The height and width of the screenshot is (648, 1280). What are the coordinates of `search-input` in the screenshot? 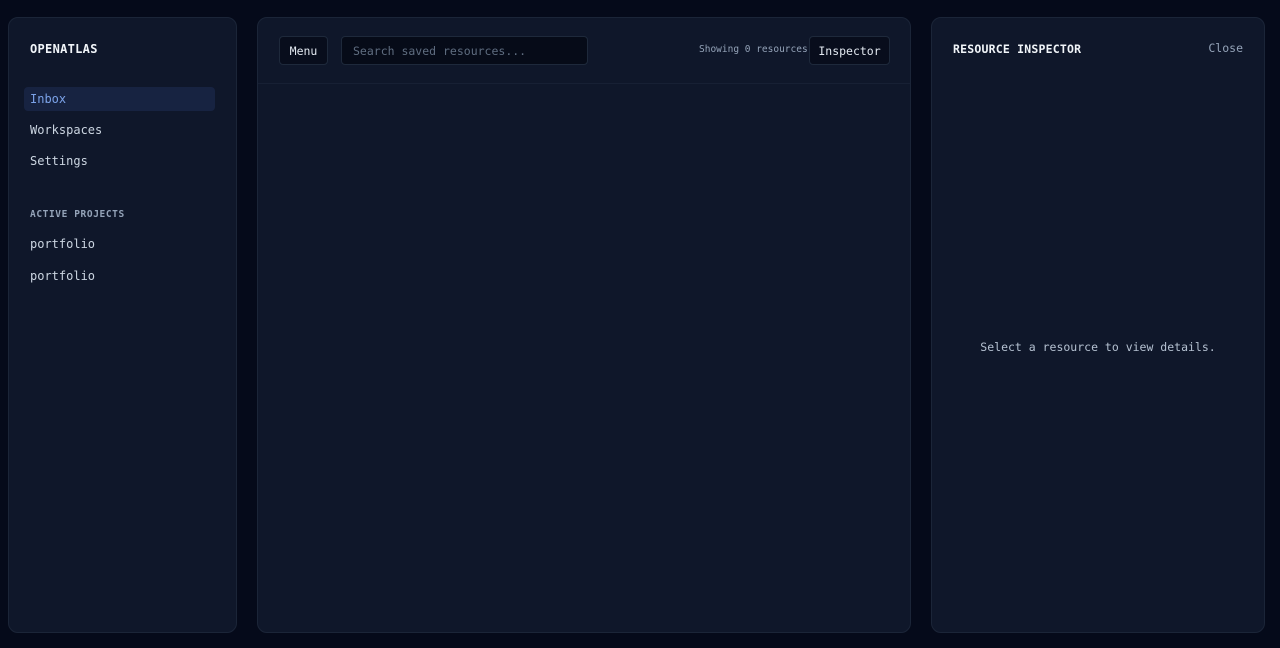 It's located at (464, 50).